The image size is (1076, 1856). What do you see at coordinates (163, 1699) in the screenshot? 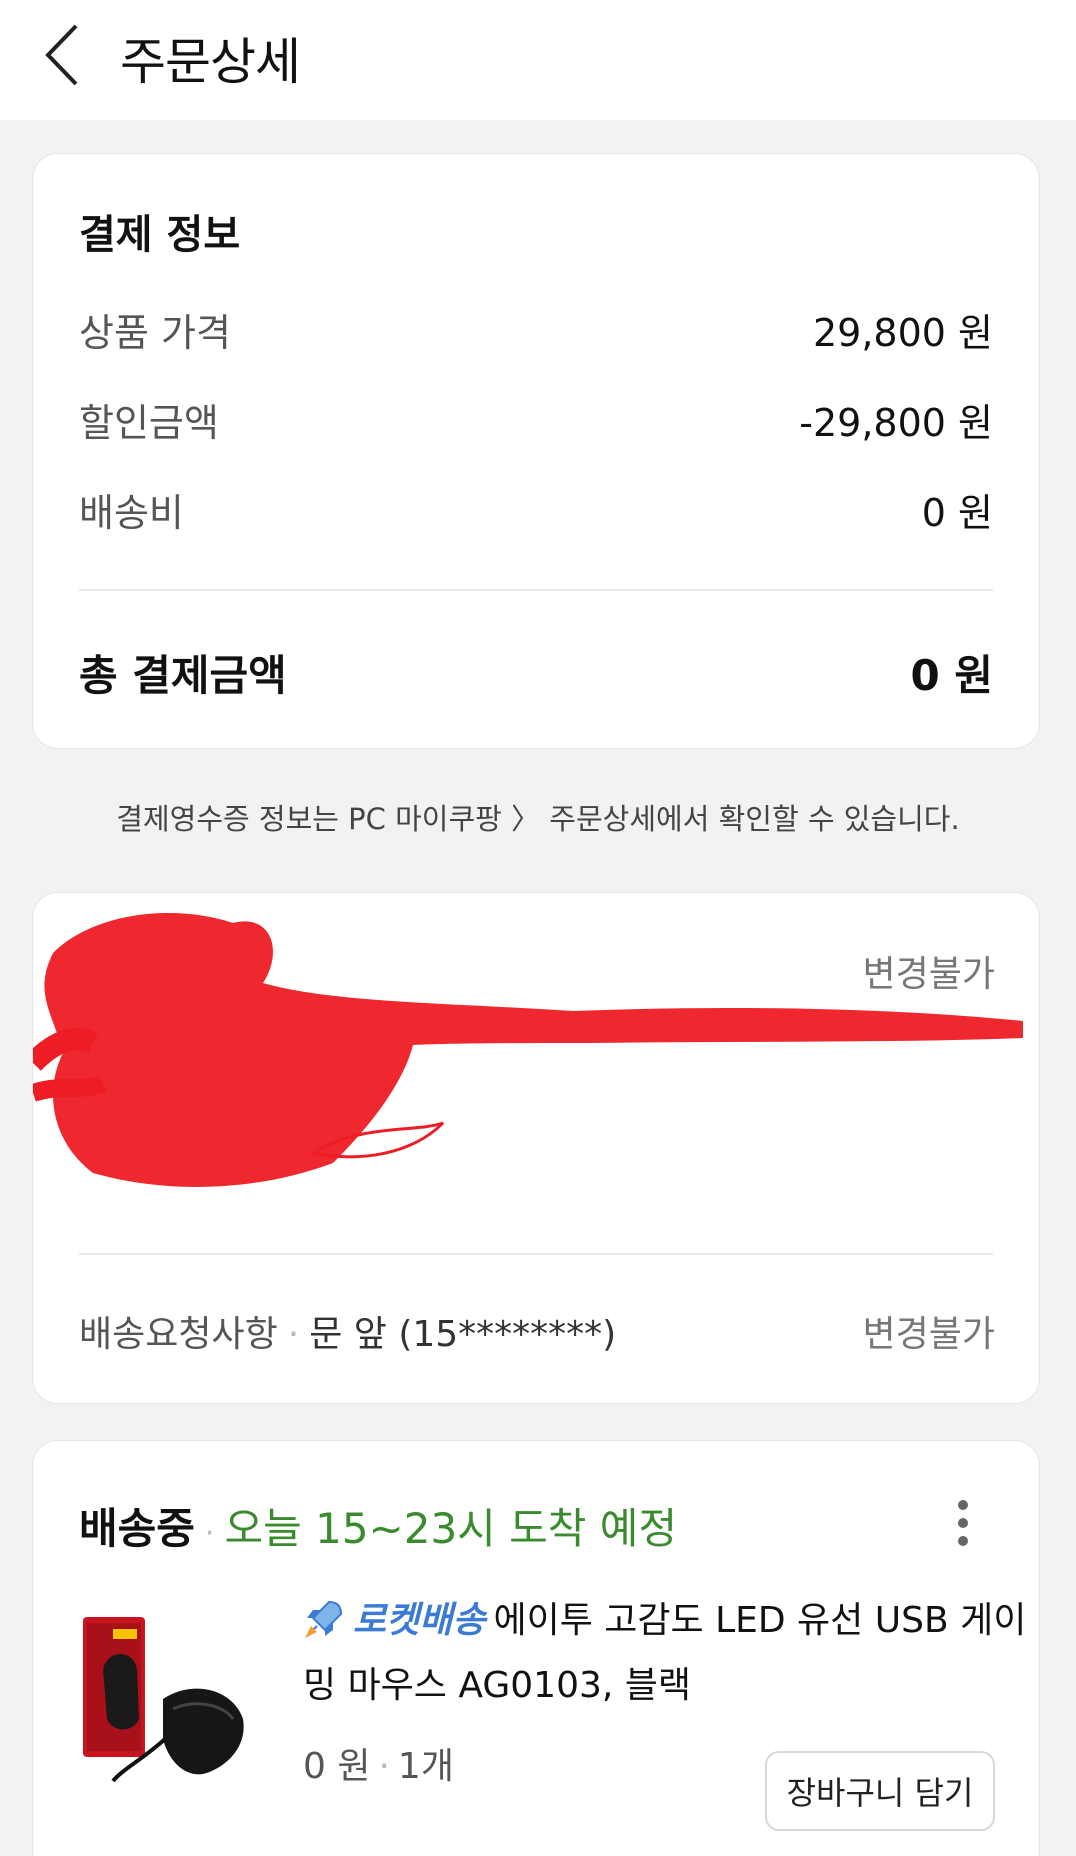
I see `product-image` at bounding box center [163, 1699].